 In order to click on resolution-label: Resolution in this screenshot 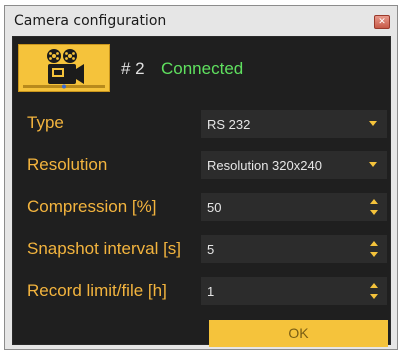, I will do `click(67, 164)`.